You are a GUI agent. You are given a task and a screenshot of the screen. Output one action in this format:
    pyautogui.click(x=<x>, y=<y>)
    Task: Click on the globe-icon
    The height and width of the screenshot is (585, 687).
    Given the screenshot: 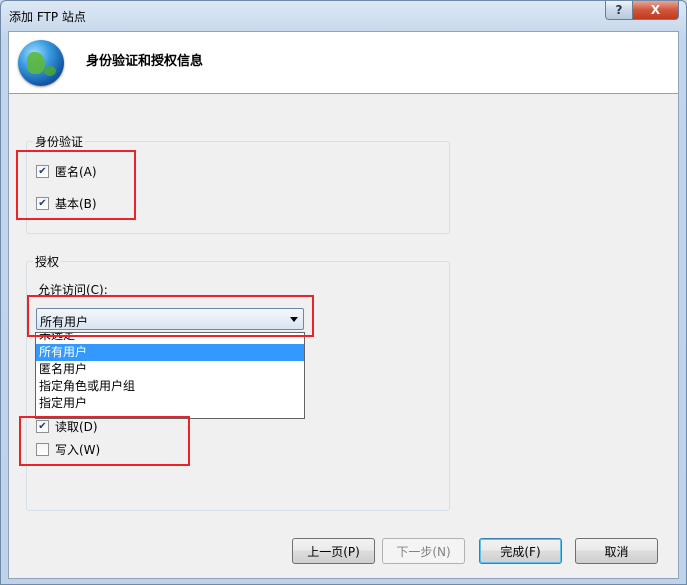 What is the action you would take?
    pyautogui.click(x=41, y=63)
    